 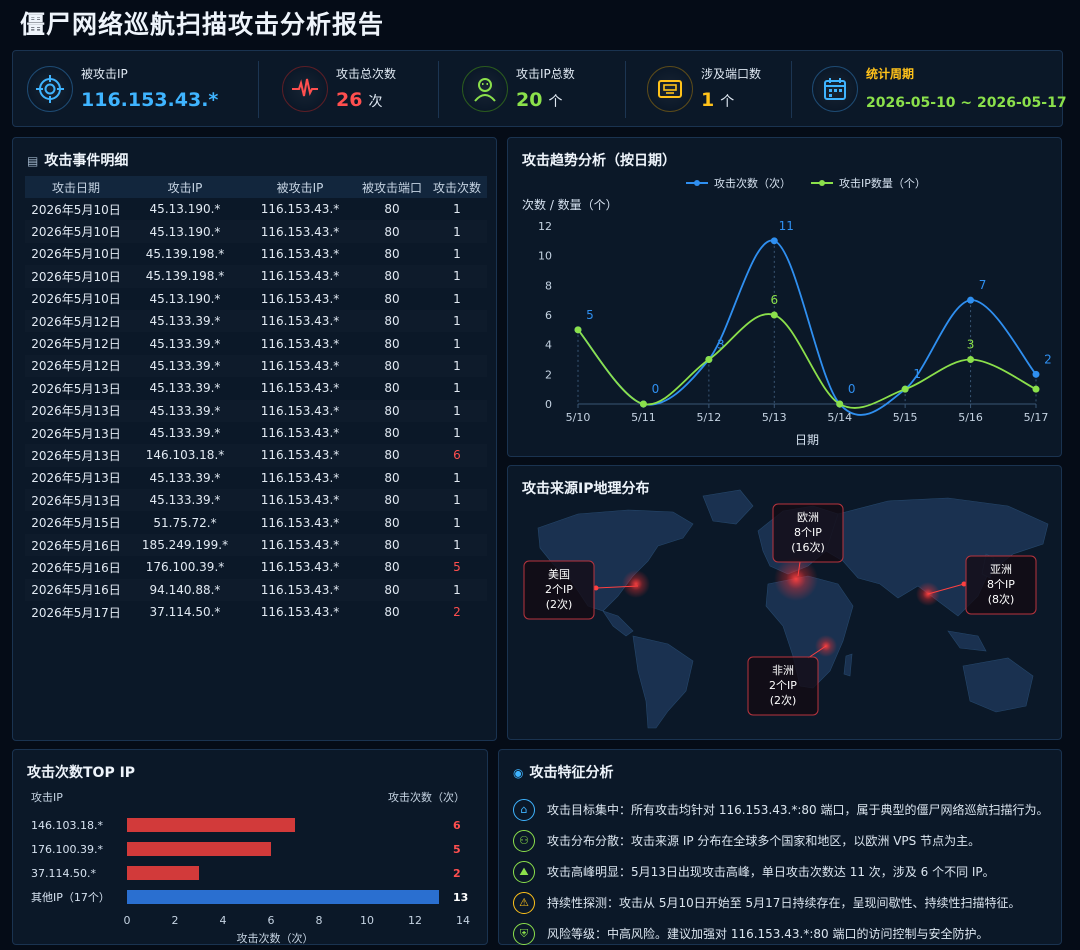 I want to click on kpi-label: 统计周期, so click(x=890, y=74).